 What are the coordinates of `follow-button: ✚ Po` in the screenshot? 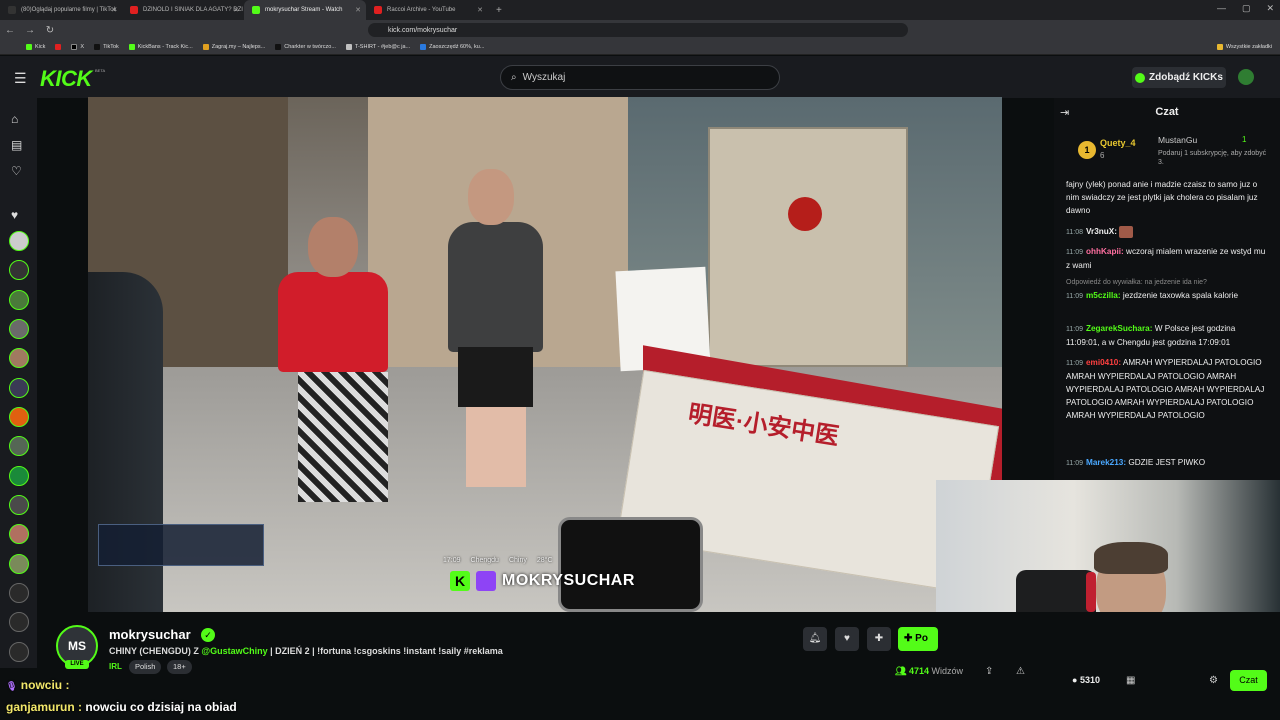 It's located at (918, 639).